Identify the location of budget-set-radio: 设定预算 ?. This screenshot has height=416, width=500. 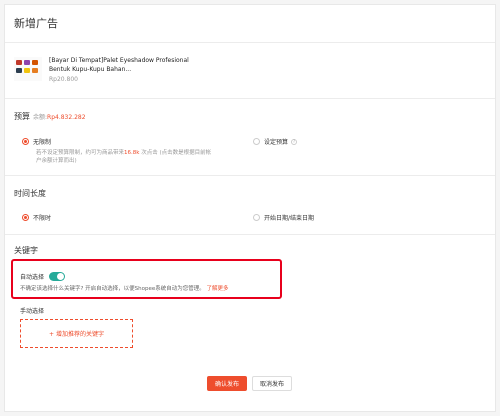
(275, 141).